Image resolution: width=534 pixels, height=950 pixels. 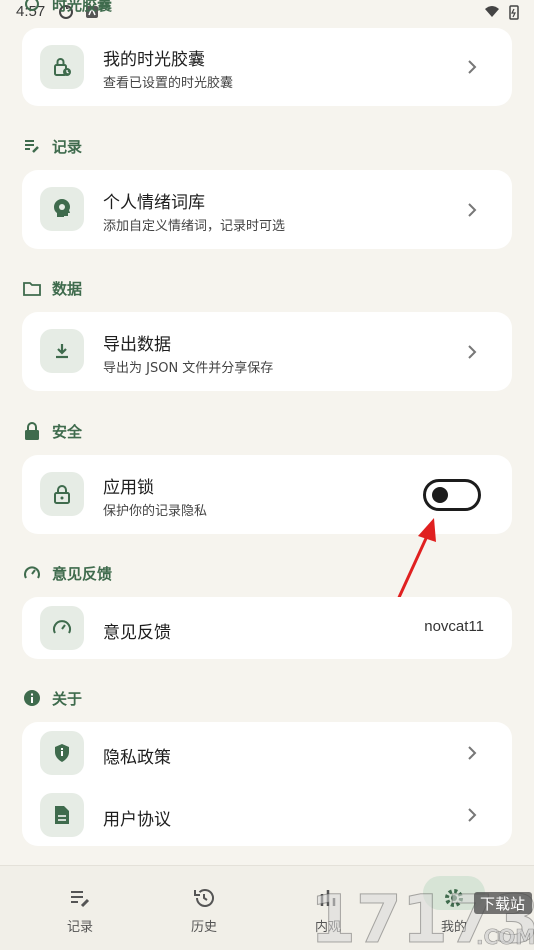 What do you see at coordinates (128, 488) in the screenshot?
I see `row-title: 应用锁` at bounding box center [128, 488].